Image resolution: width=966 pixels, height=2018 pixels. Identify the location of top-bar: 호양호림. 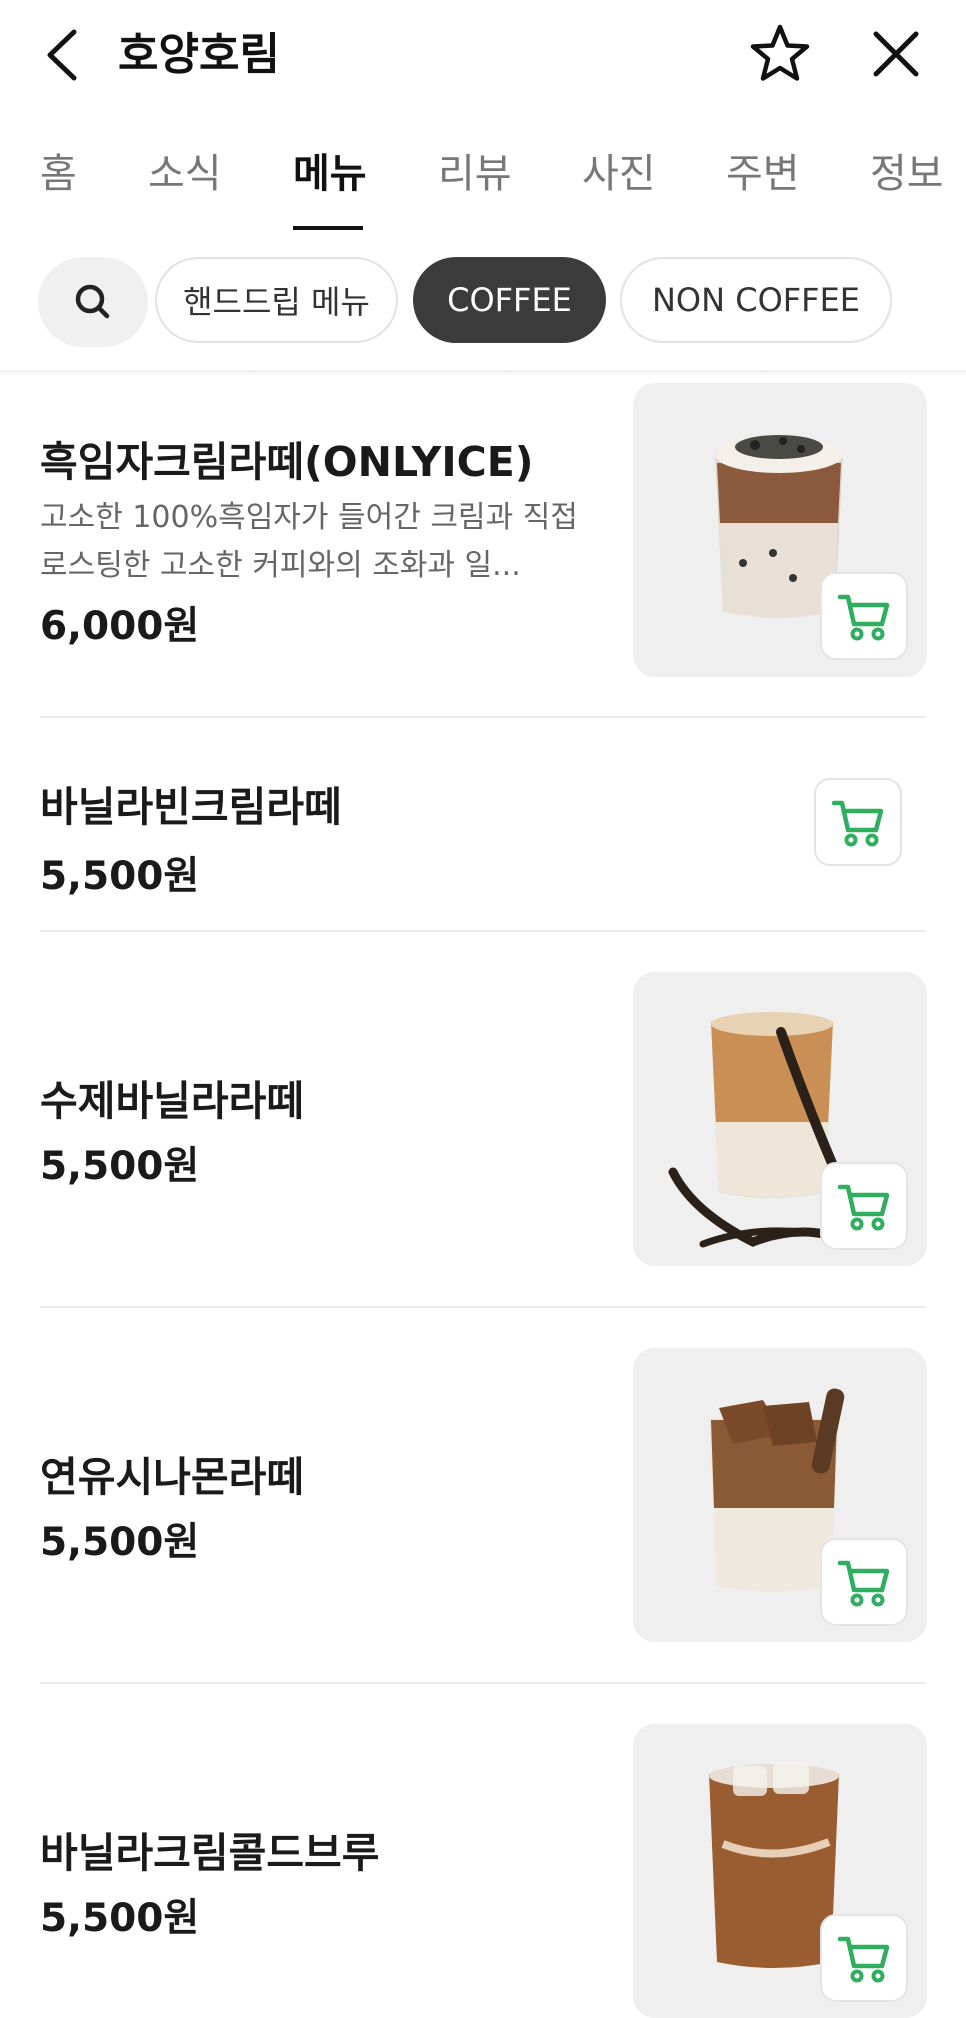
(483, 57).